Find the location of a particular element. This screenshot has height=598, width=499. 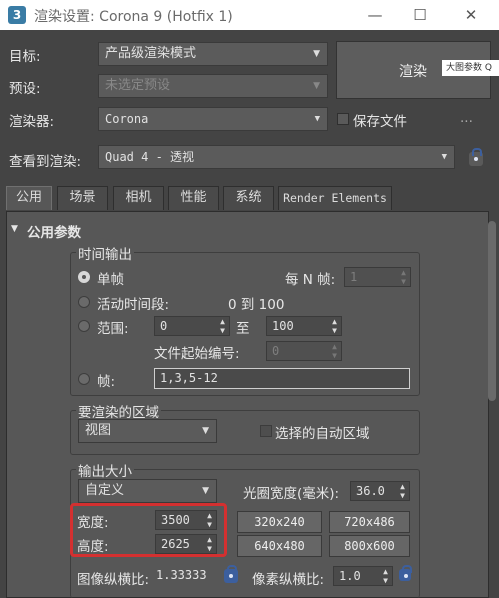

highlight-box is located at coordinates (148, 530).